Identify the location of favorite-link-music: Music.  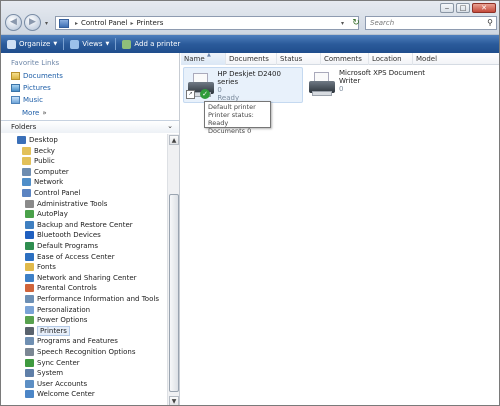
(27, 100).